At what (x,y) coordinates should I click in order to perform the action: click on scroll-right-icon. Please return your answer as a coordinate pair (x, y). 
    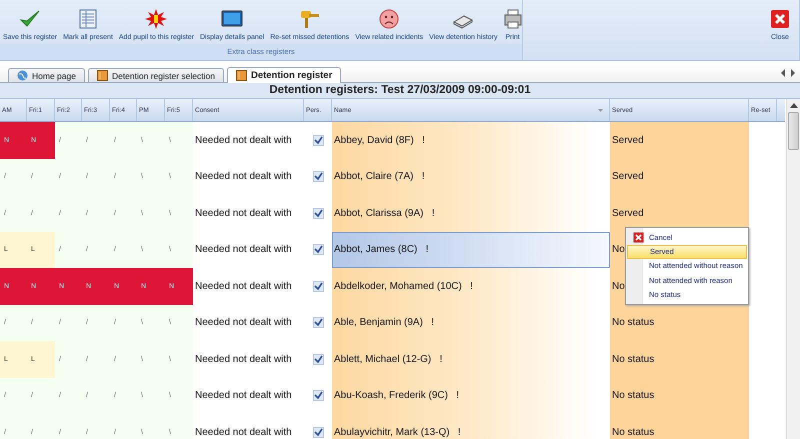
    Looking at the image, I should click on (793, 73).